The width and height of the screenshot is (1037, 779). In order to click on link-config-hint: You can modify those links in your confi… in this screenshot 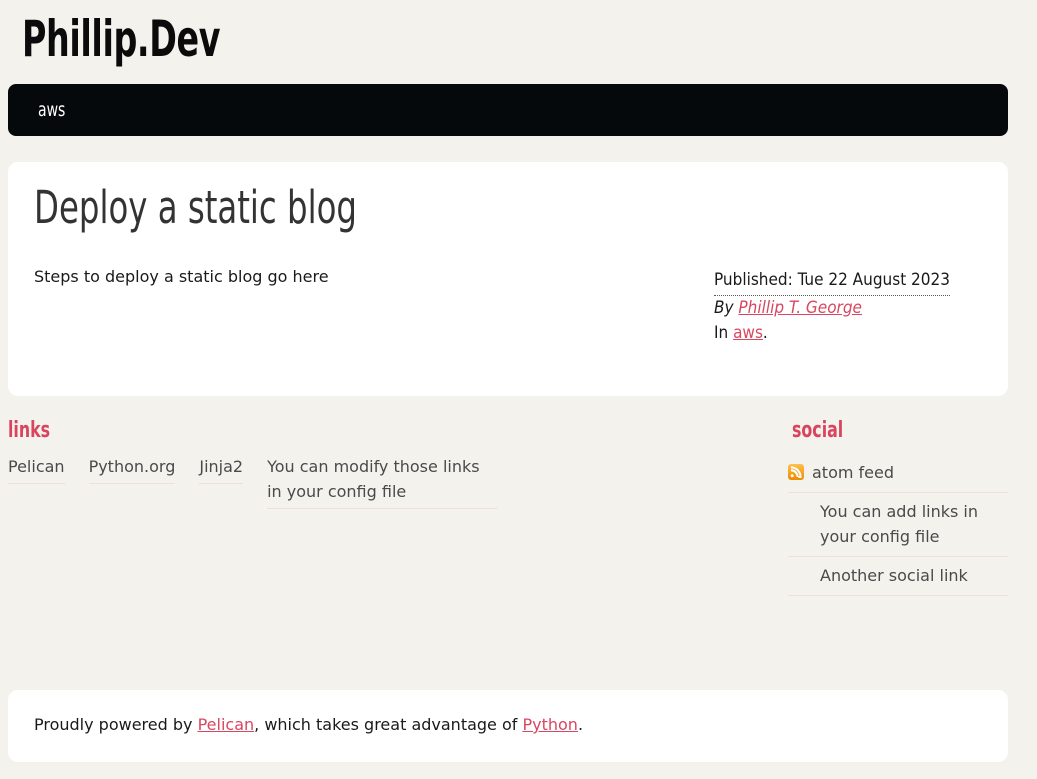, I will do `click(382, 479)`.